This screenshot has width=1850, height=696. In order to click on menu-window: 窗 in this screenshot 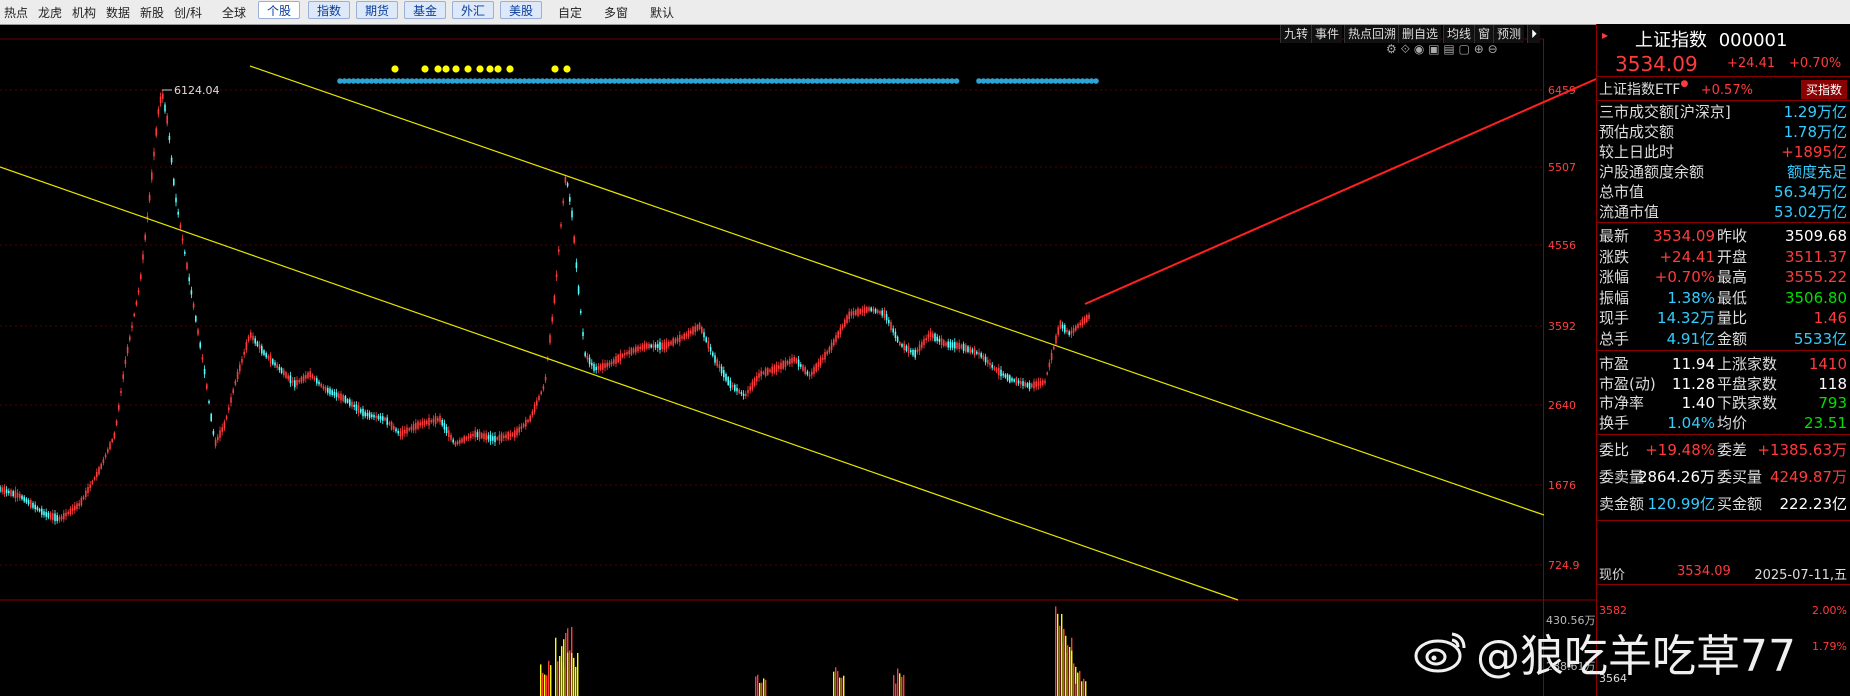, I will do `click(1484, 34)`.